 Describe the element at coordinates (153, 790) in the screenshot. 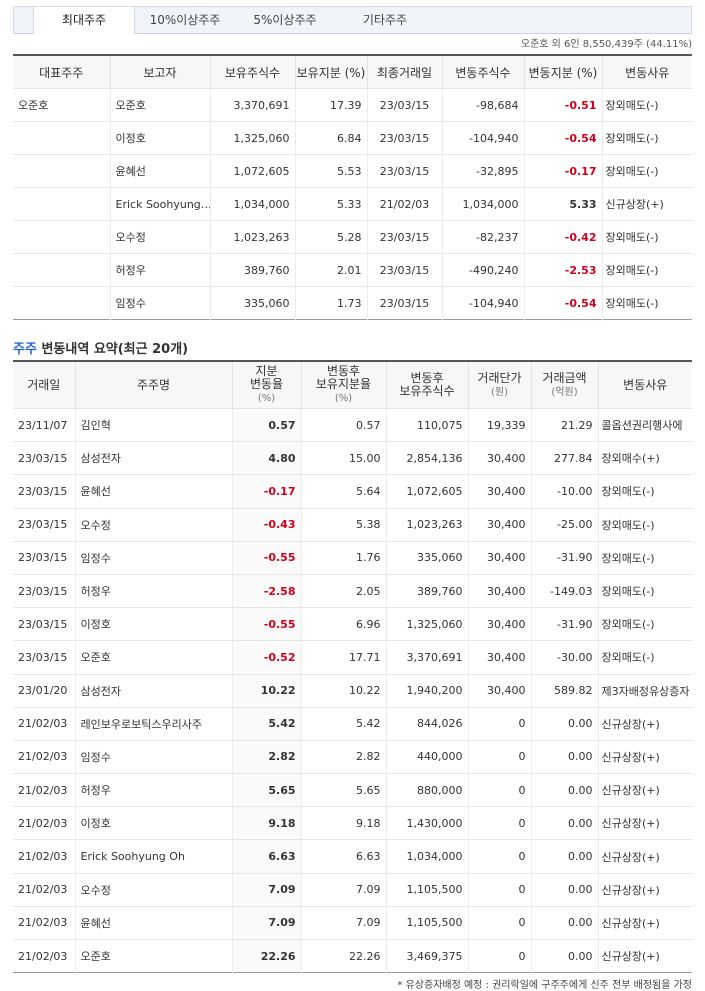

I see `shareholder-name: 허정우` at that location.